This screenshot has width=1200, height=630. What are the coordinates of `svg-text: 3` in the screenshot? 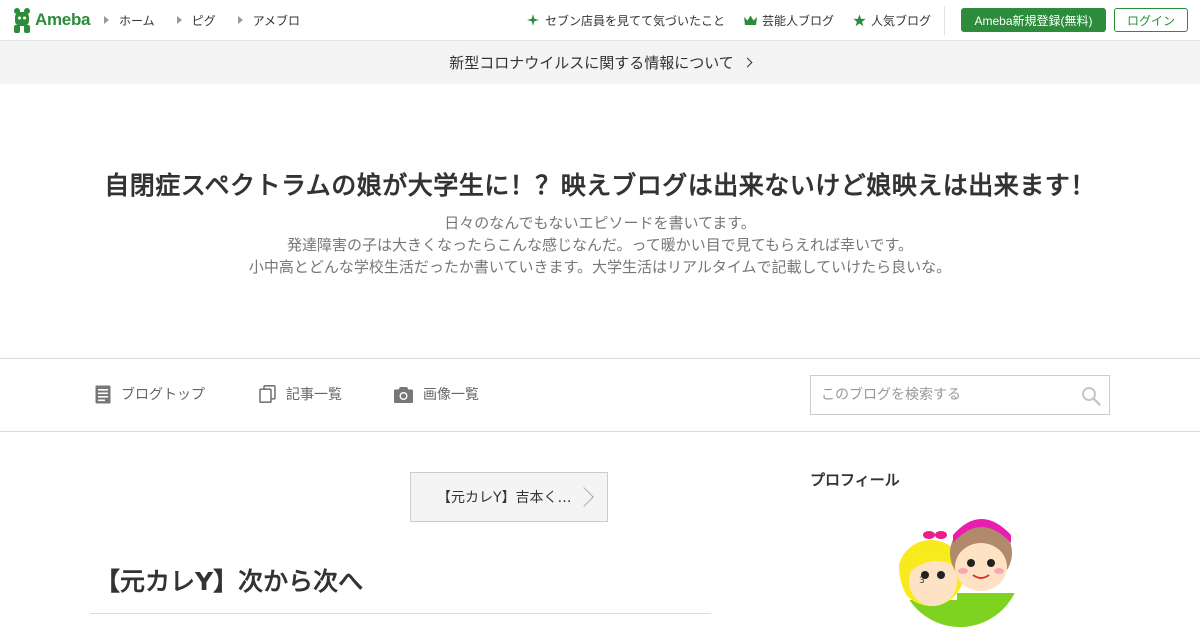 It's located at (922, 581).